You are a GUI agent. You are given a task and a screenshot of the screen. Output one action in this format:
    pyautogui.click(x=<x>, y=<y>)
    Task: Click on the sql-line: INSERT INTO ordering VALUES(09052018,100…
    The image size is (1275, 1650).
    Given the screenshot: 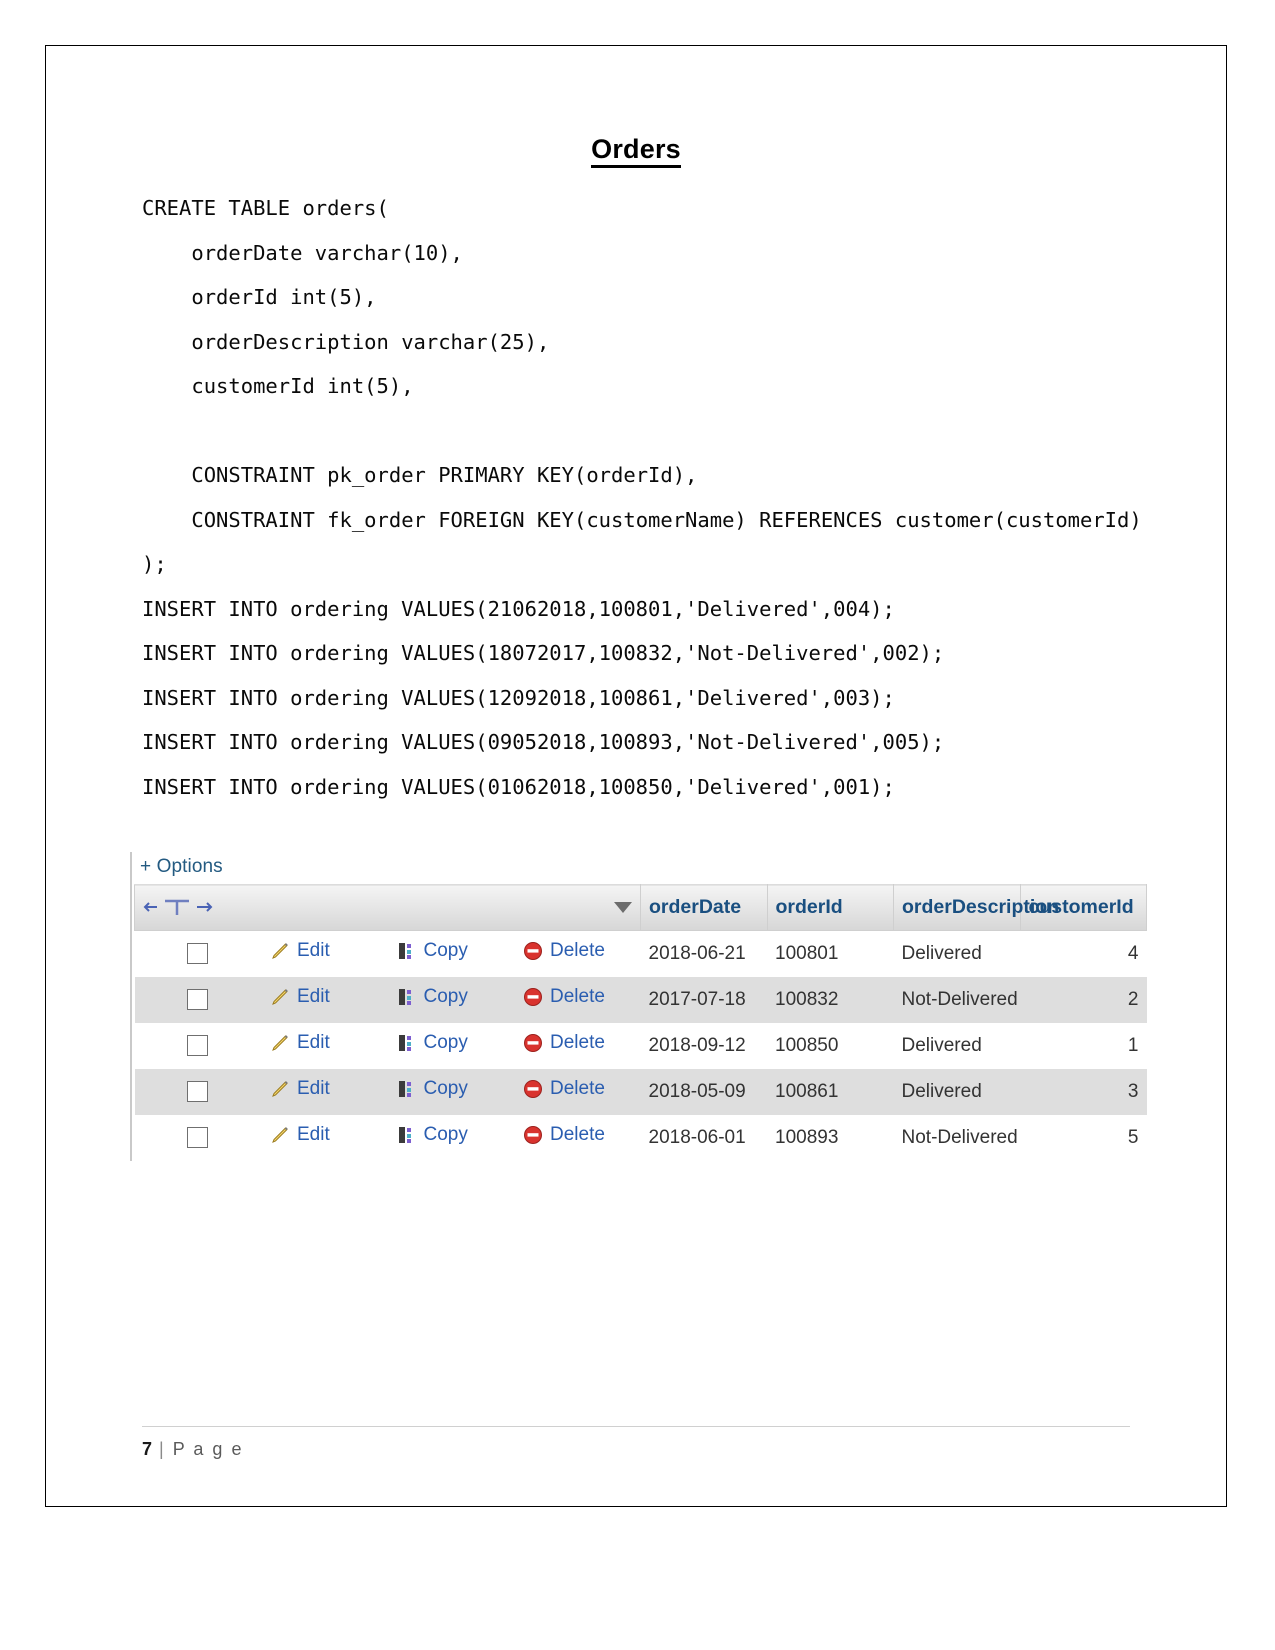 What is the action you would take?
    pyautogui.click(x=543, y=742)
    